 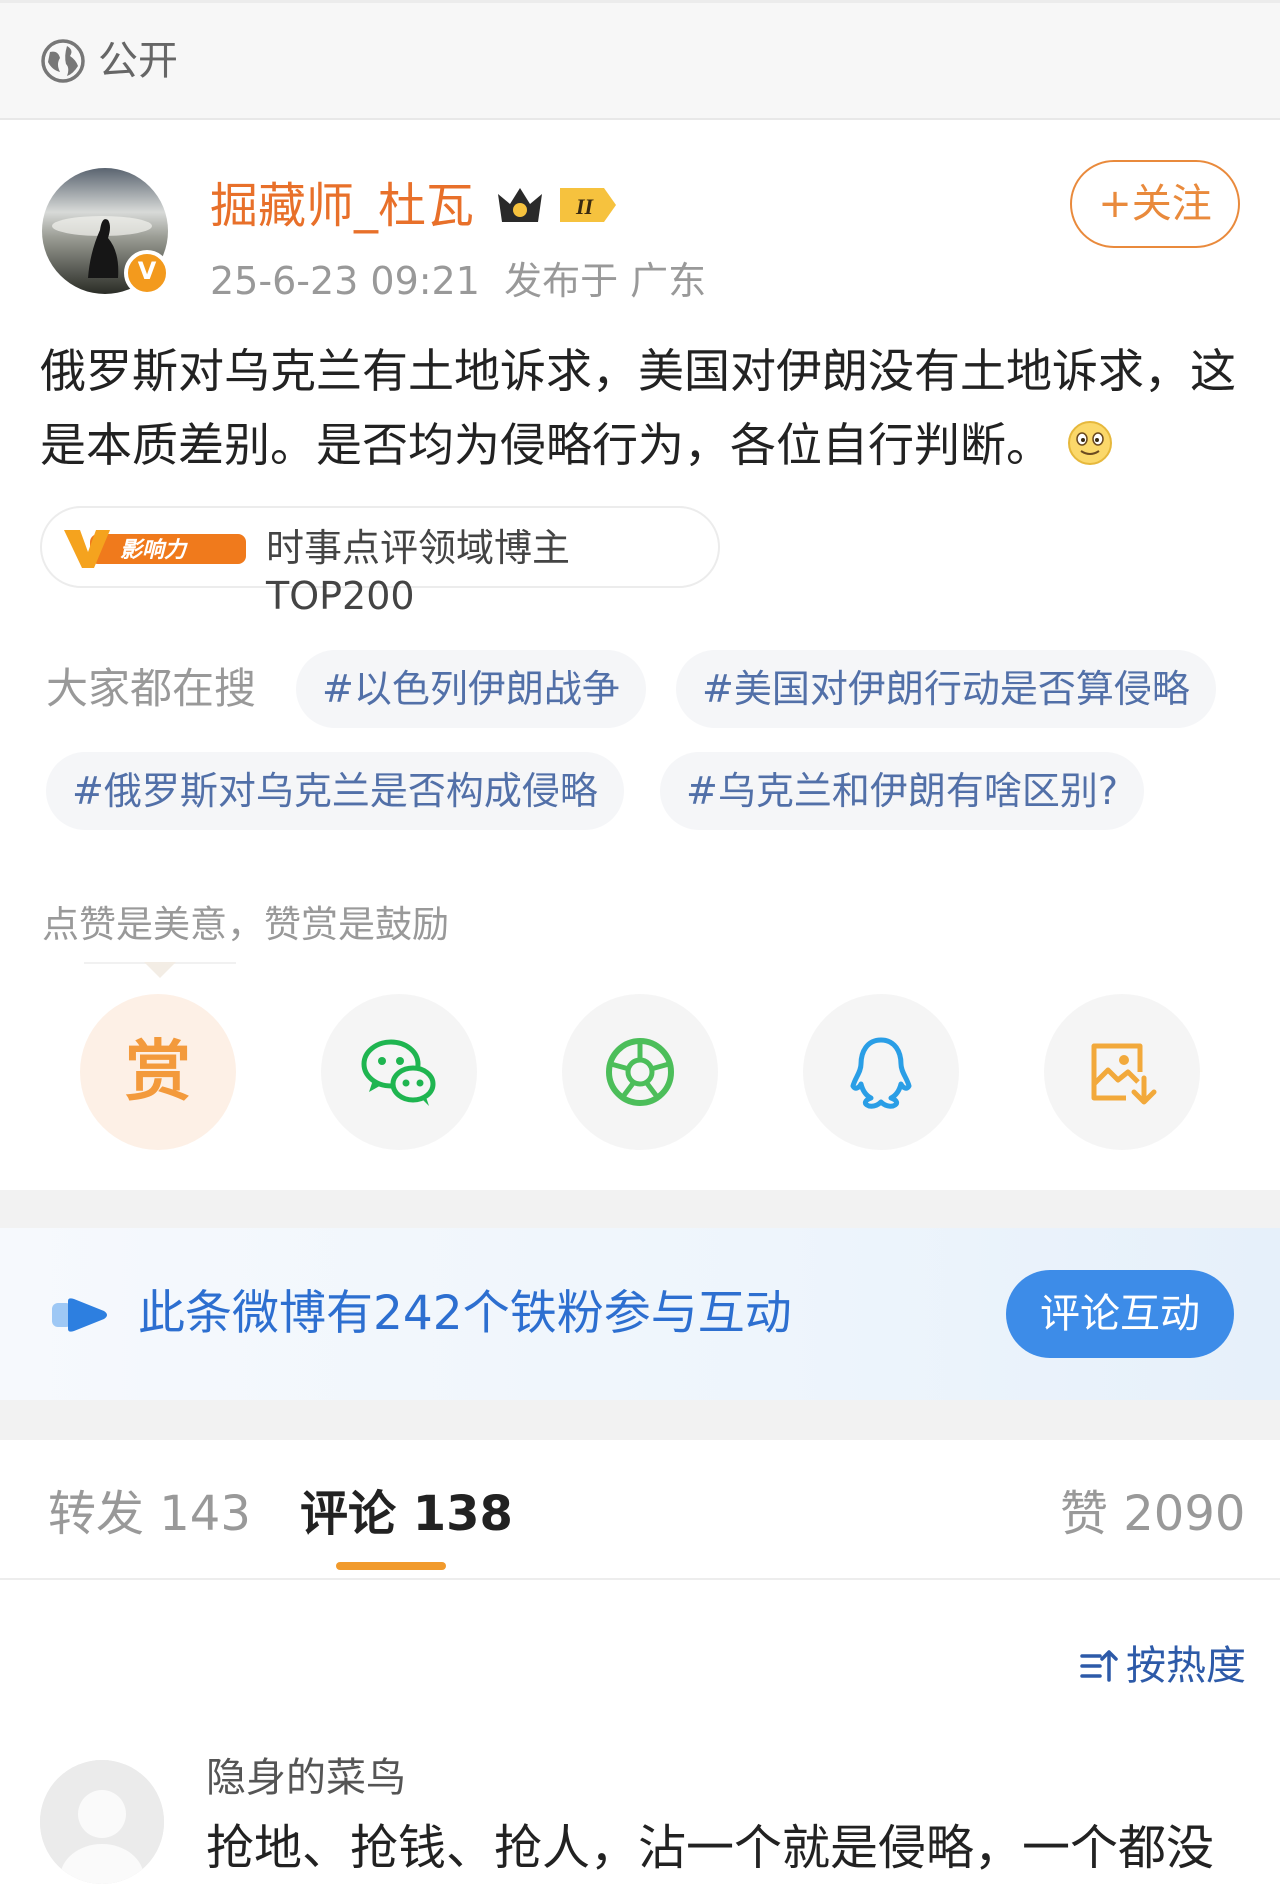 I want to click on share-moments-button, so click(x=640, y=1072).